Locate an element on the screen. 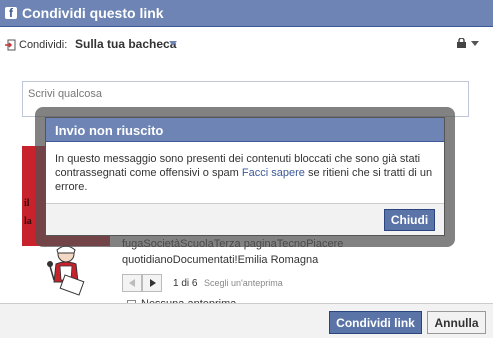  thumbnail-text-1: il is located at coordinates (27, 203).